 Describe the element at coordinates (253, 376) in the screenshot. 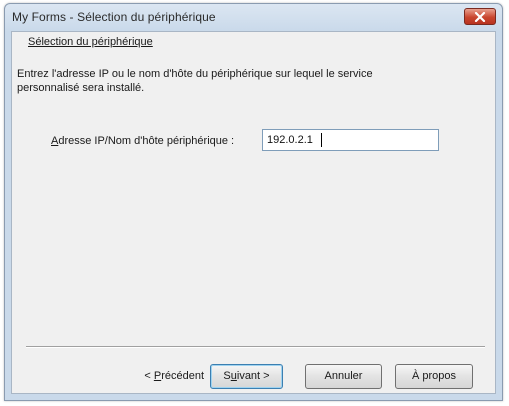

I see `next-text: ivant >` at that location.